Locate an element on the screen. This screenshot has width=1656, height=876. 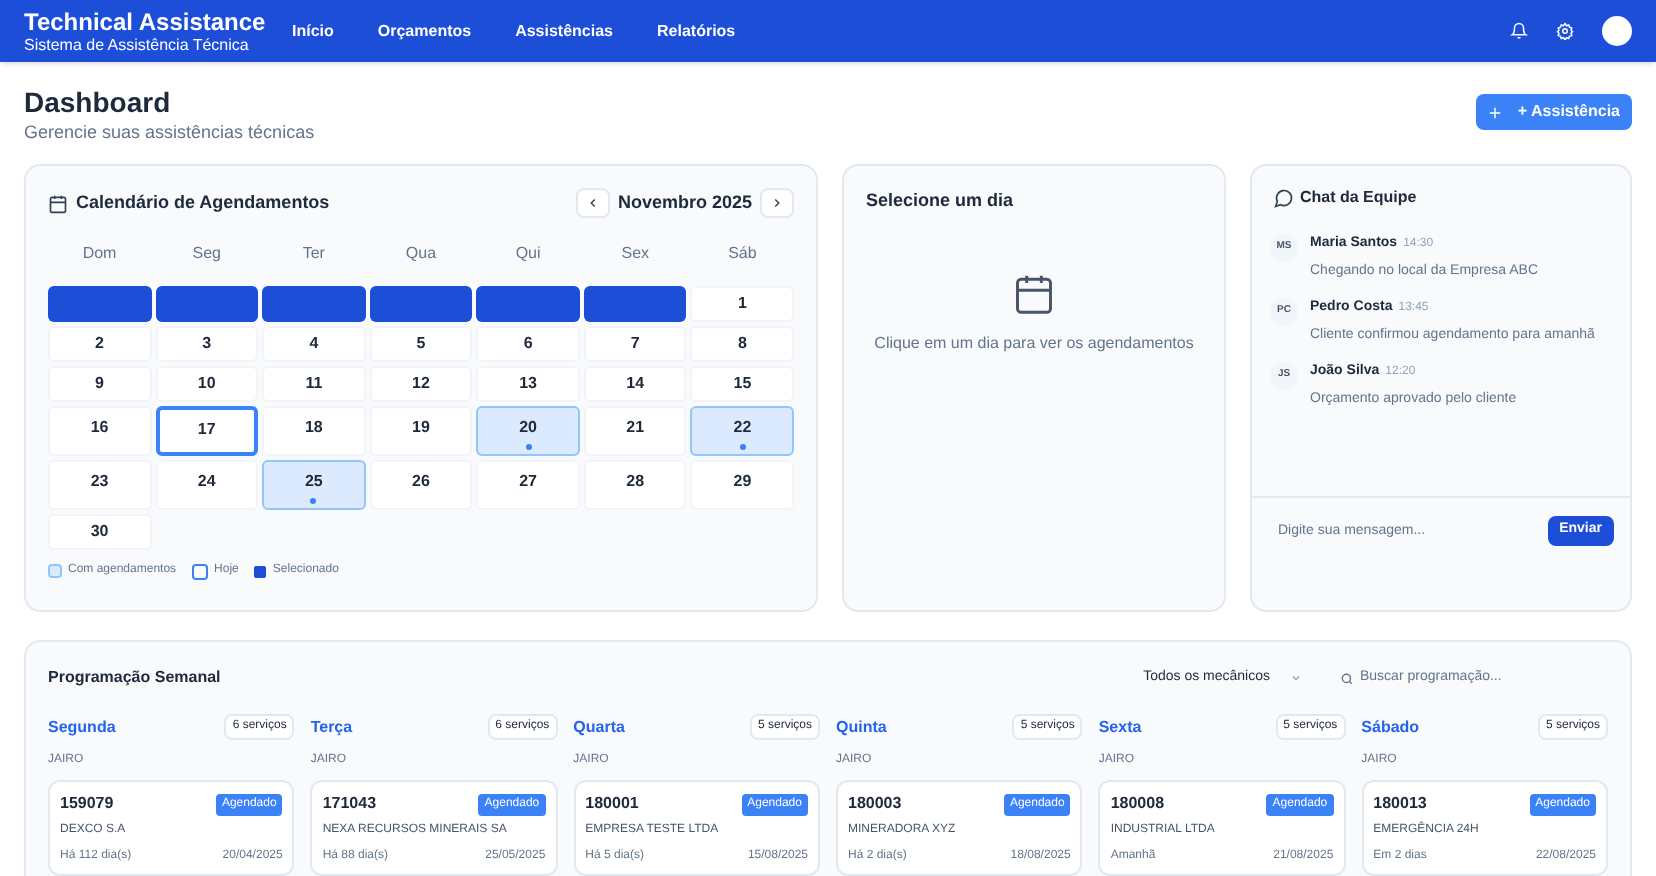
calendar-day: 8 is located at coordinates (742, 344).